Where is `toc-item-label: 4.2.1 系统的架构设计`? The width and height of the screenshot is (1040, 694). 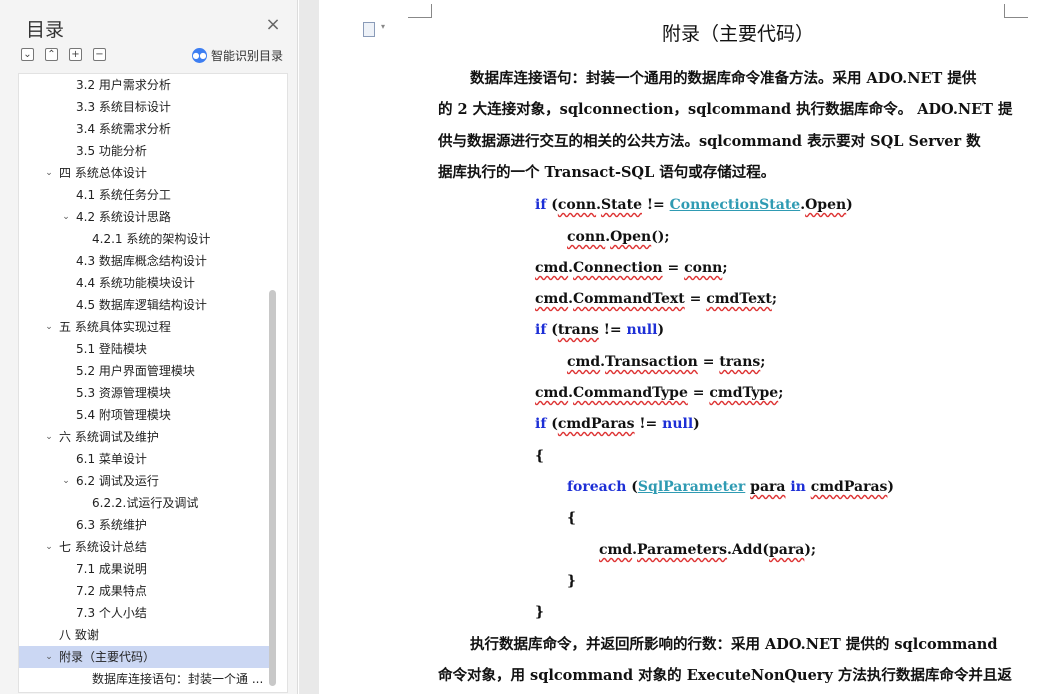 toc-item-label: 4.2.1 系统的架构设计 is located at coordinates (151, 239).